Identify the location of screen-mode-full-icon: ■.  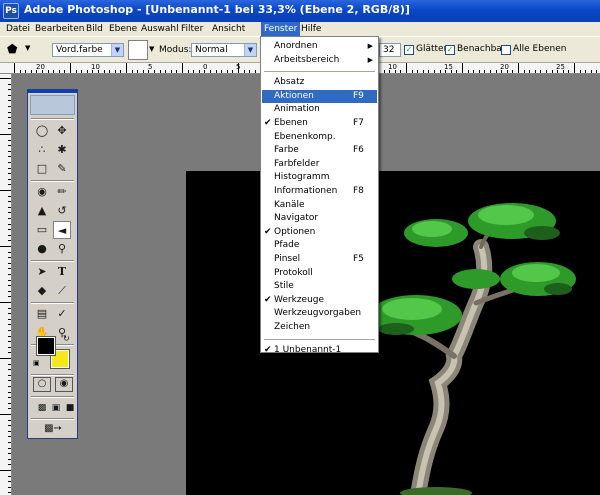
(70, 408).